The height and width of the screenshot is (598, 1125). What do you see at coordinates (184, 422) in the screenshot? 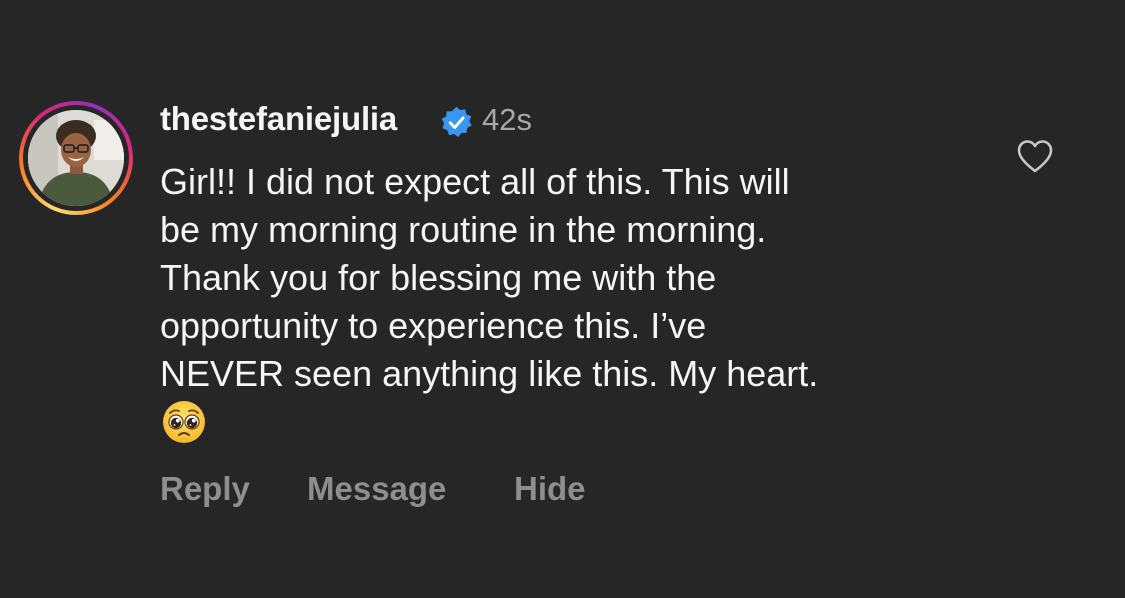
I see `pleading-face-emoji-icon` at bounding box center [184, 422].